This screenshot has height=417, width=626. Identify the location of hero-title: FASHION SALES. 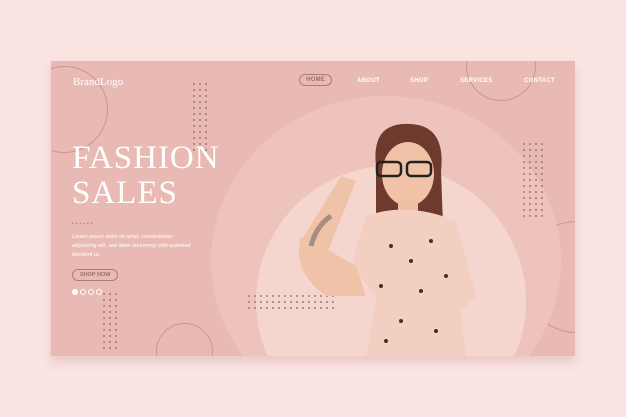
(146, 176).